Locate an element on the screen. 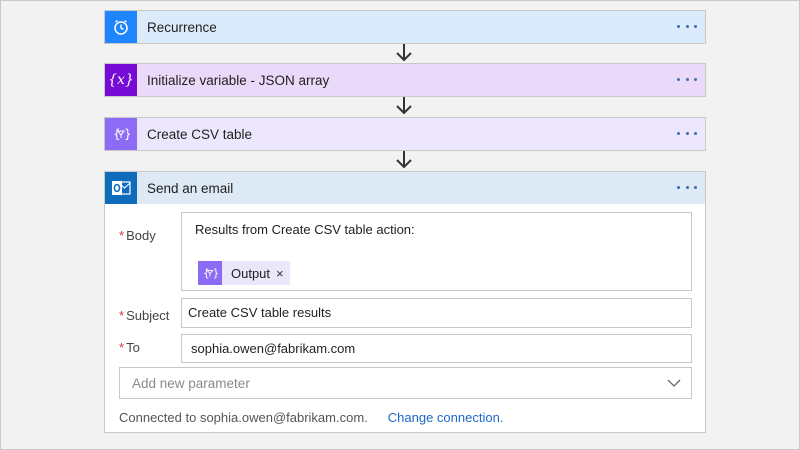 This screenshot has height=450, width=800. clock-icon is located at coordinates (121, 27).